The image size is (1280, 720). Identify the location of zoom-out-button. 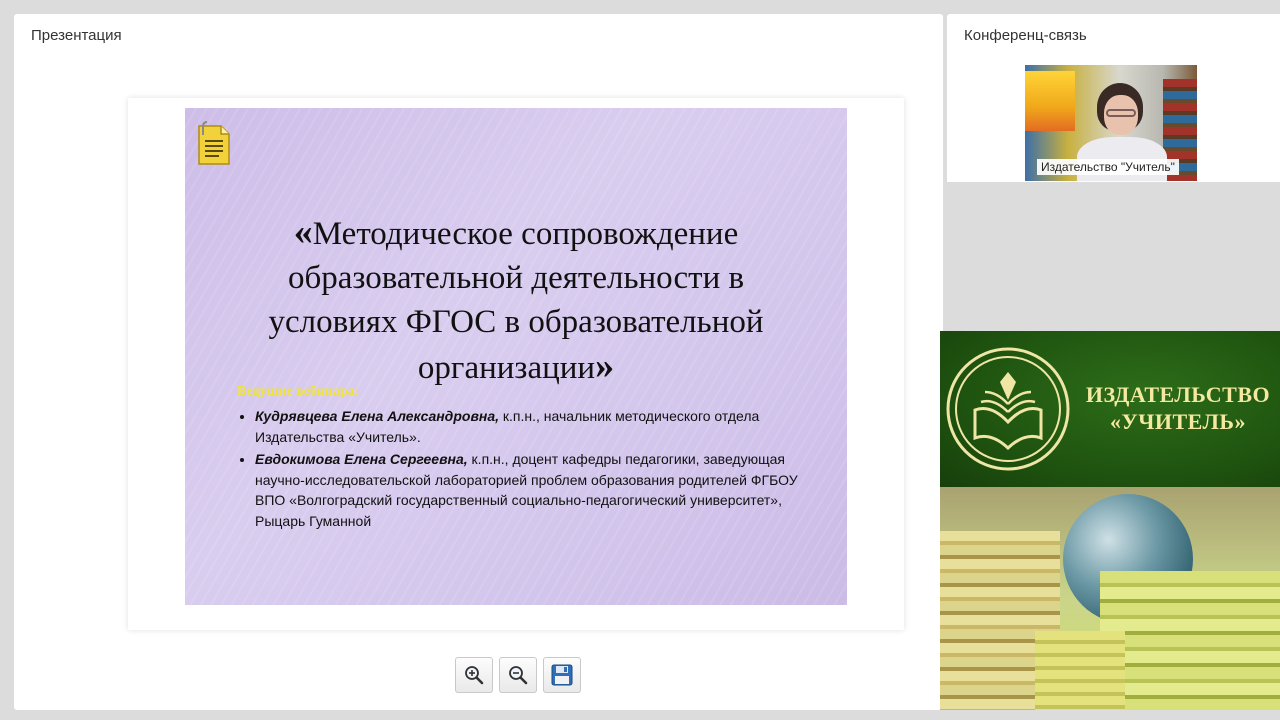
(518, 675).